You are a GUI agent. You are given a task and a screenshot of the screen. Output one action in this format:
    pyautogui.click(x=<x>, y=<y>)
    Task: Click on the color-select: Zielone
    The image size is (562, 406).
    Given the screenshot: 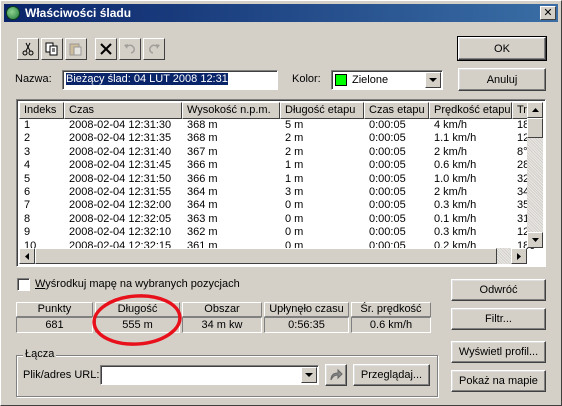 What is the action you would take?
    pyautogui.click(x=387, y=80)
    